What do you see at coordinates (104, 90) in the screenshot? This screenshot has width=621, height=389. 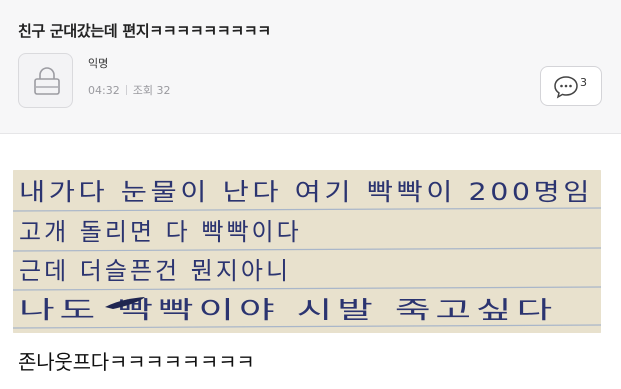 I see `post-time: 04:32` at bounding box center [104, 90].